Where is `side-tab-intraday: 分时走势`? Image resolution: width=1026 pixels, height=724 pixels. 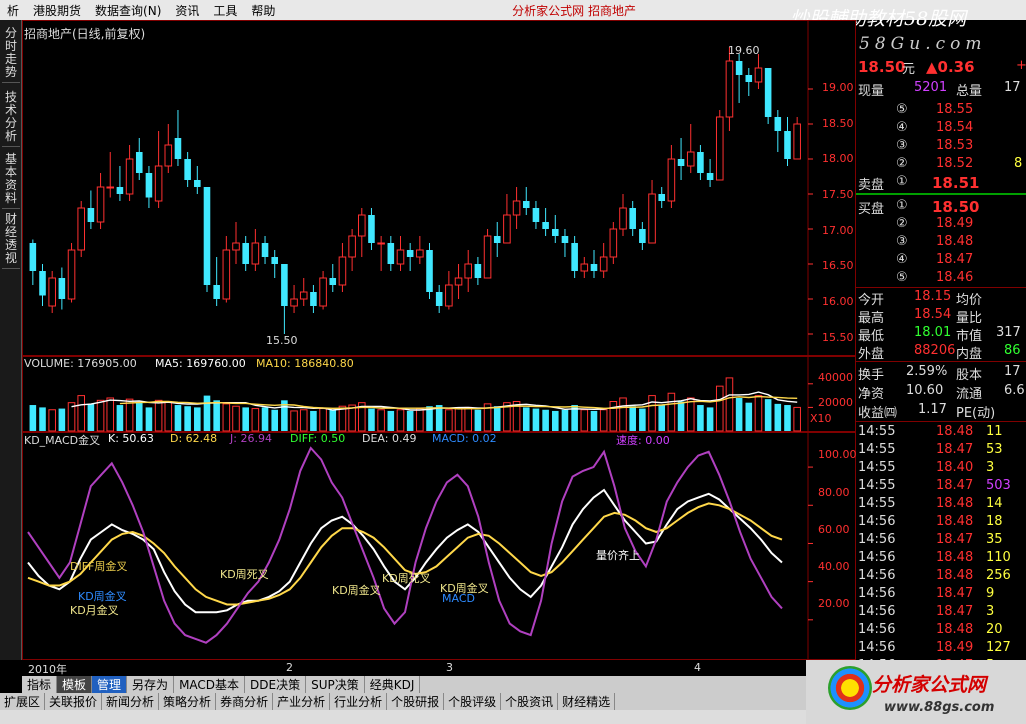
side-tab-intraday: 分时走势 is located at coordinates (11, 53).